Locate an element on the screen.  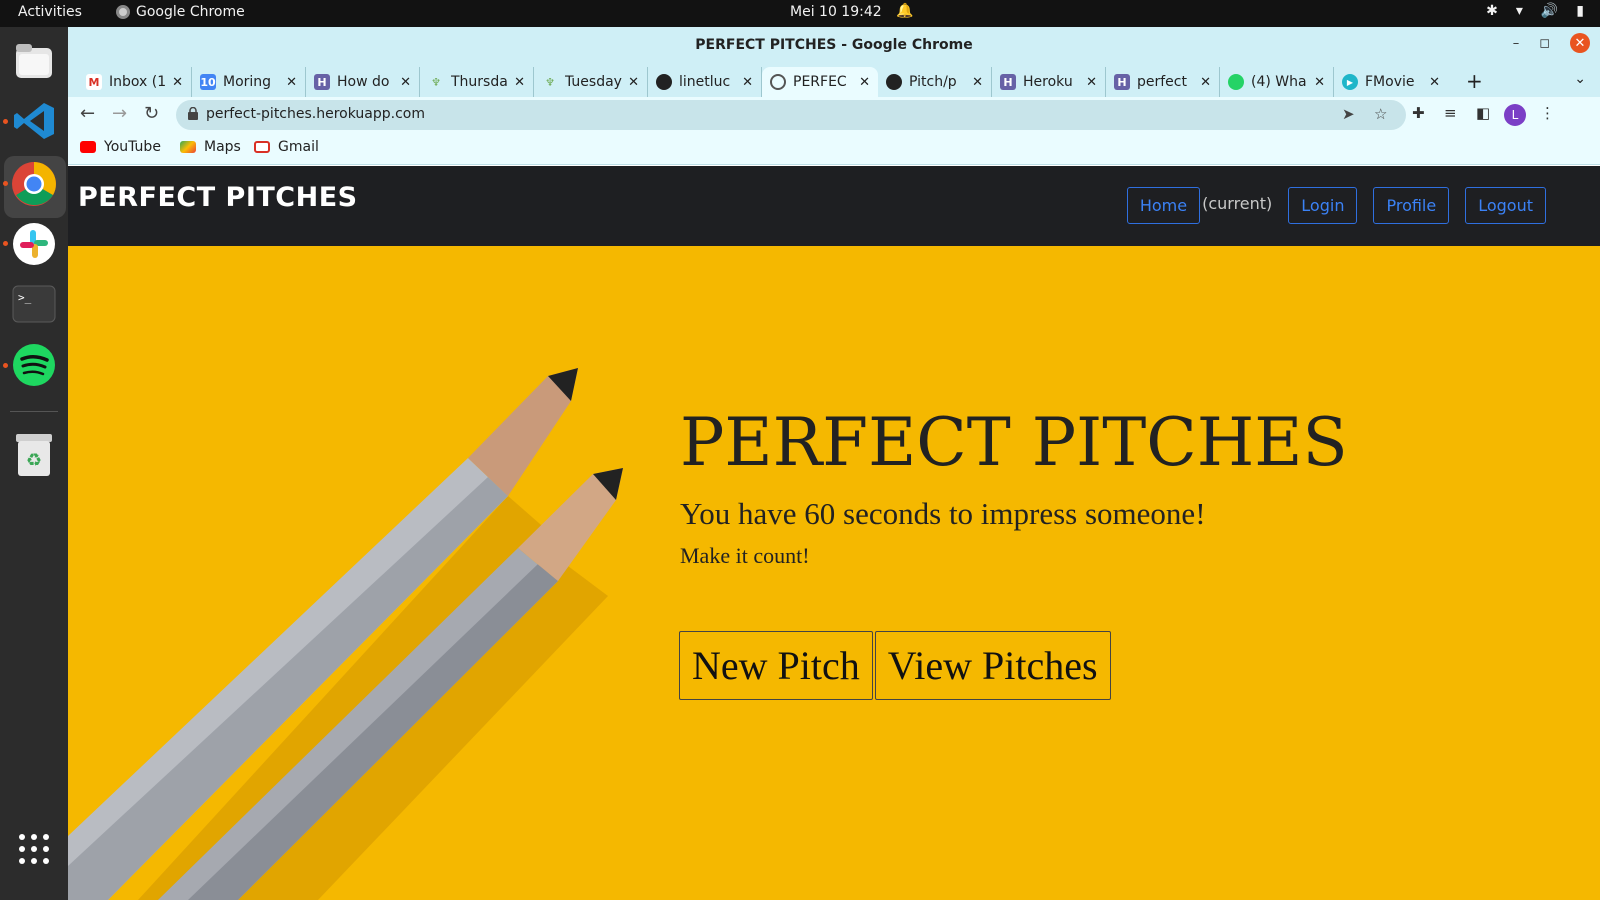
tab-heroku: H Heroku ✕ is located at coordinates (1049, 82).